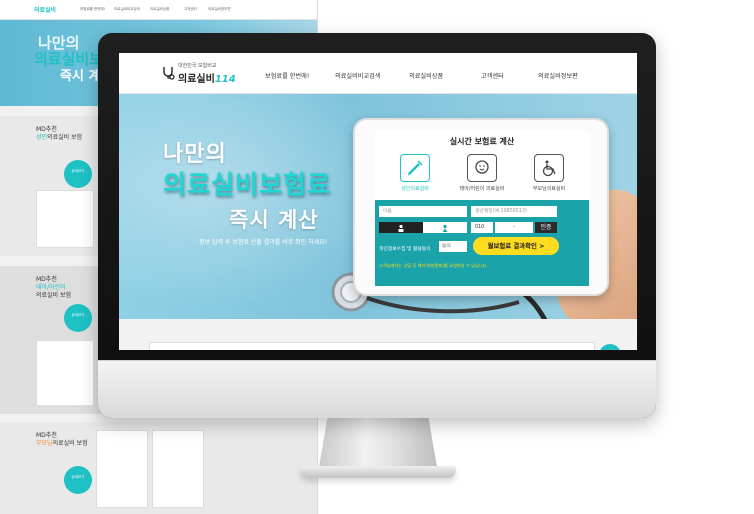 The height and width of the screenshot is (514, 754). Describe the element at coordinates (45, 10) in the screenshot. I see `bg-logo: 의료실비` at that location.